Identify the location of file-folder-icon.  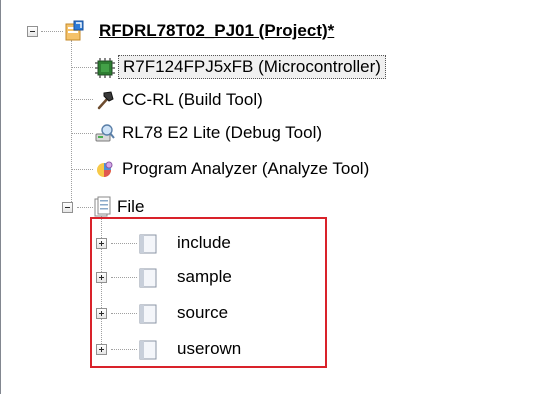
(103, 206).